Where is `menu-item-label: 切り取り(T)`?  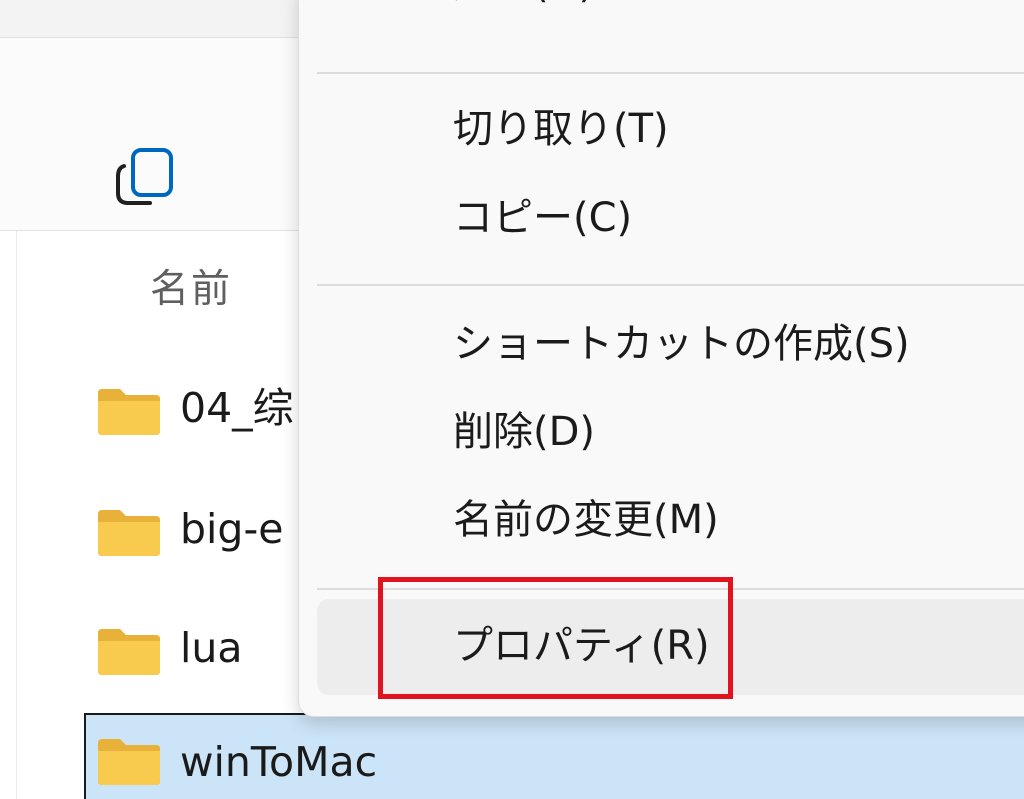
menu-item-label: 切り取り(T) is located at coordinates (561, 129).